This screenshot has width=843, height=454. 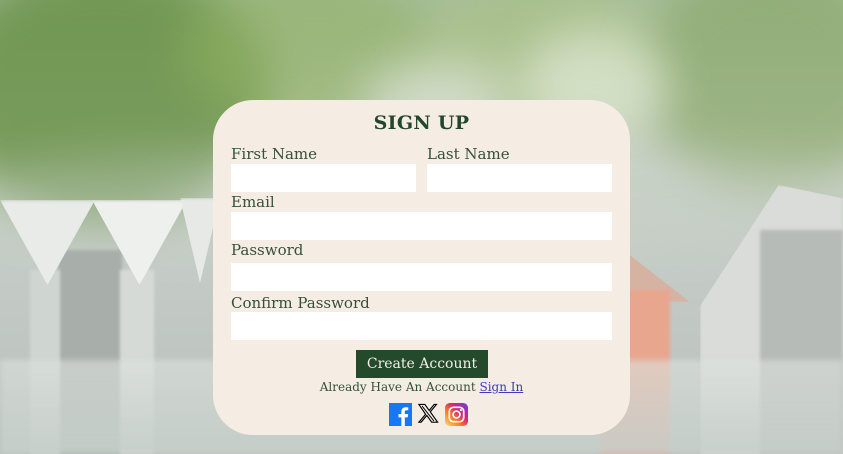 I want to click on already-text: Already Have An Account, so click(x=397, y=387).